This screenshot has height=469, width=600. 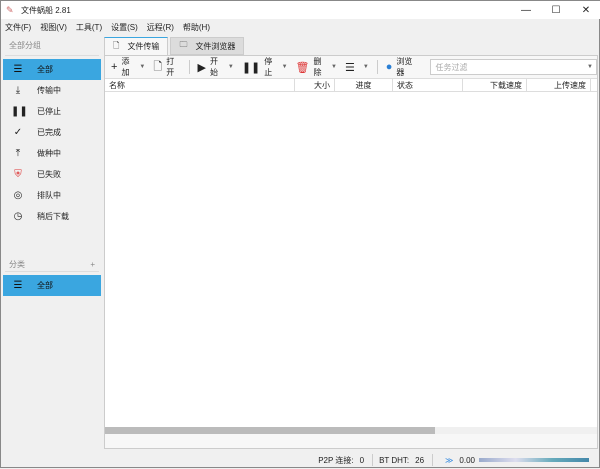 What do you see at coordinates (18, 132) in the screenshot?
I see `check-icon: ✓` at bounding box center [18, 132].